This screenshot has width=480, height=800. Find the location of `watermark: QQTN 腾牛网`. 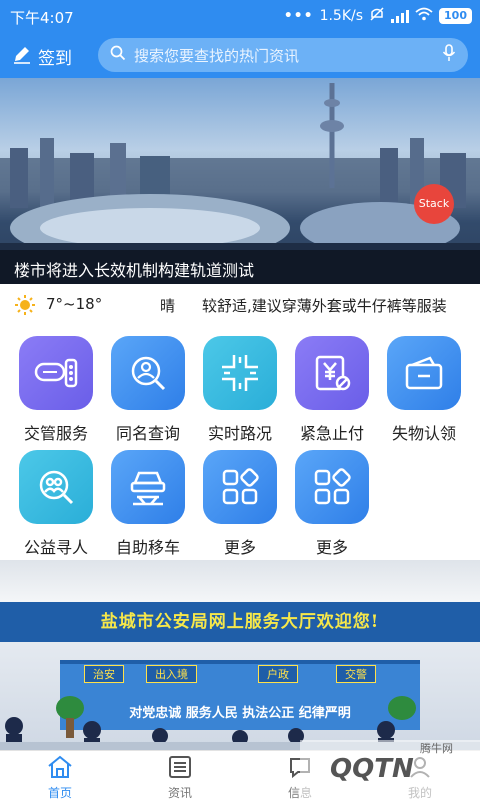

watermark: QQTN 腾牛网 is located at coordinates (390, 770).